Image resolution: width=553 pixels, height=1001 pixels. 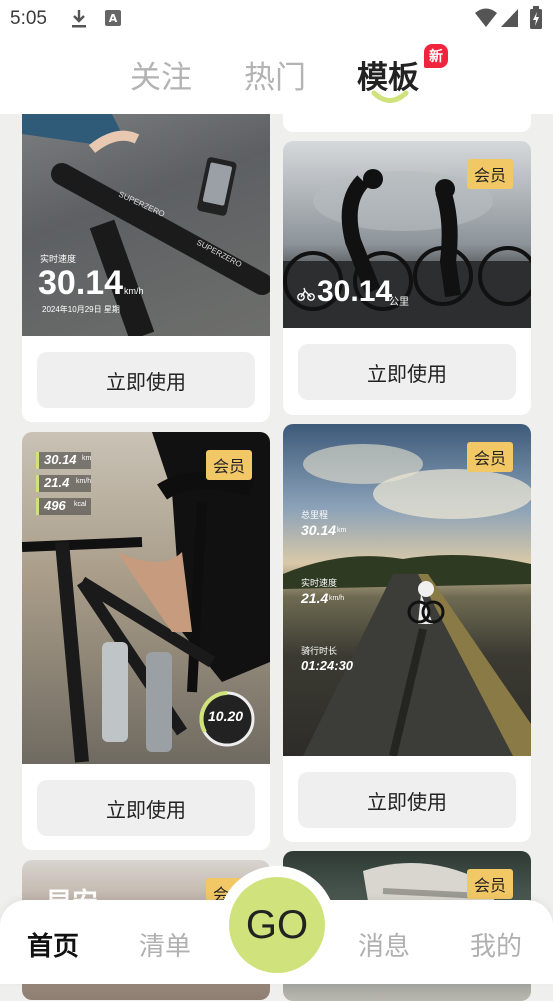 I want to click on status-time: 5:05, so click(x=28, y=18).